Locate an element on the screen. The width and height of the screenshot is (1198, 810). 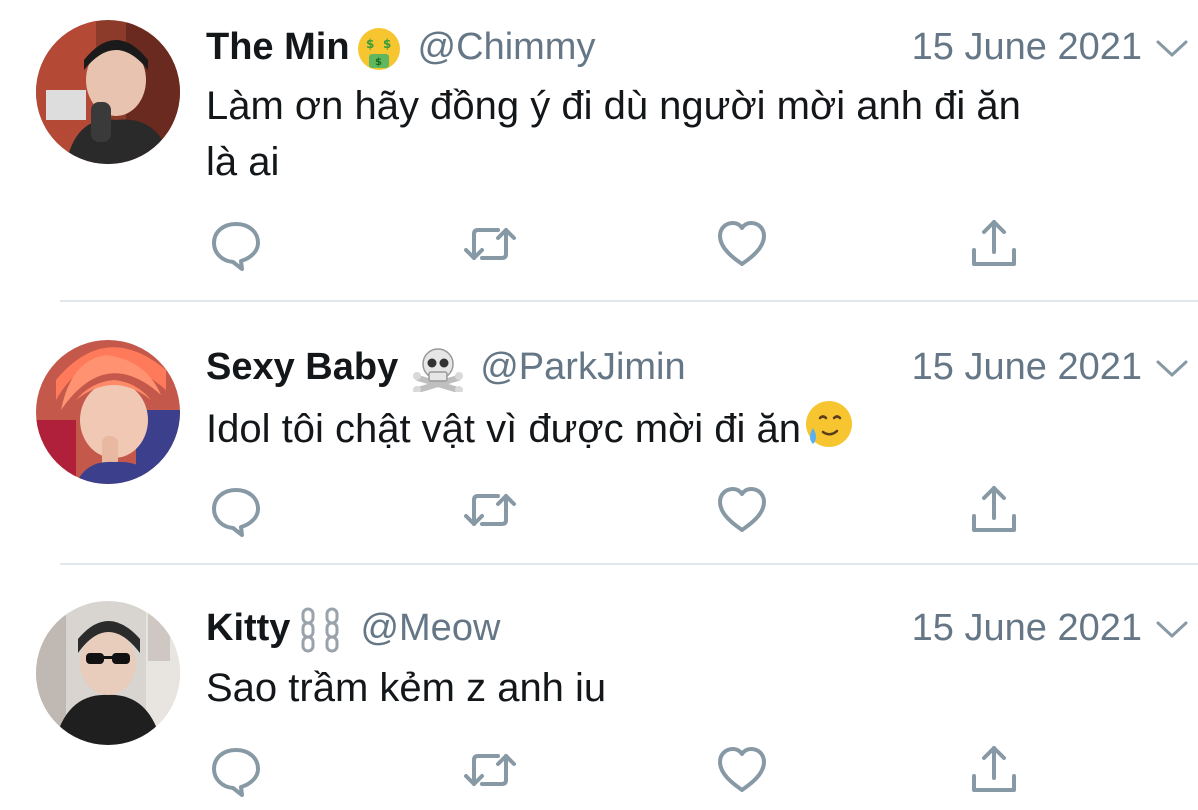
chains-emoji-icon is located at coordinates (321, 630).